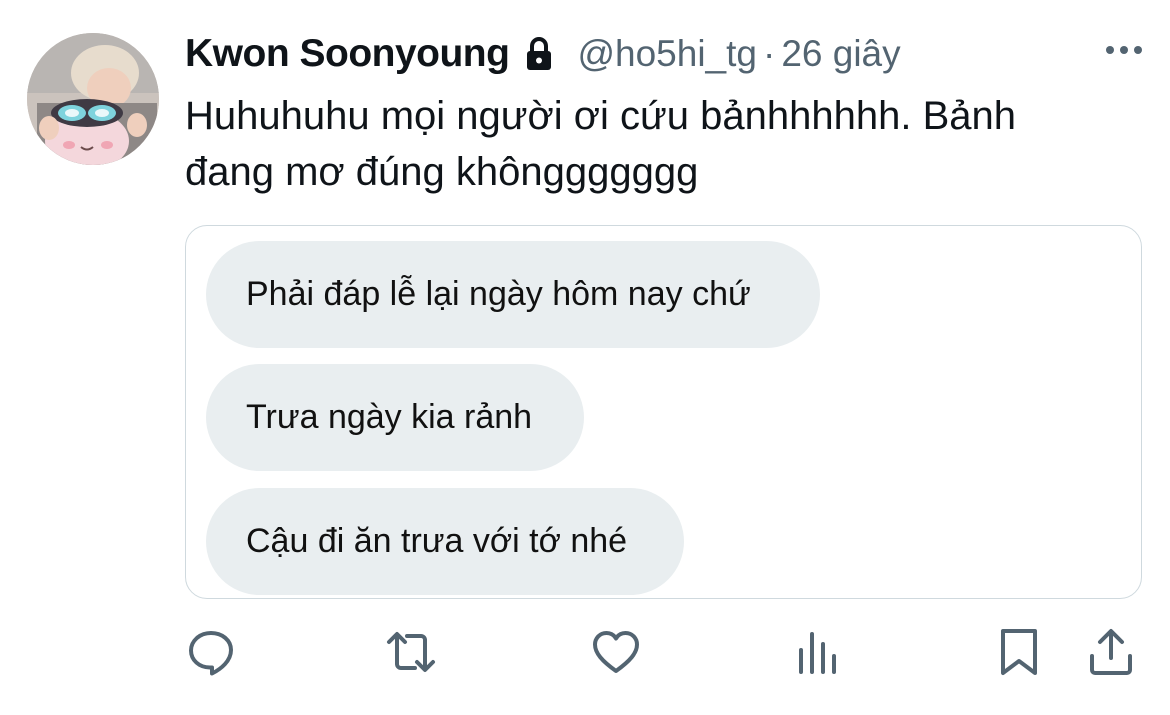 The width and height of the screenshot is (1170, 715). I want to click on reply-icon, so click(211, 653).